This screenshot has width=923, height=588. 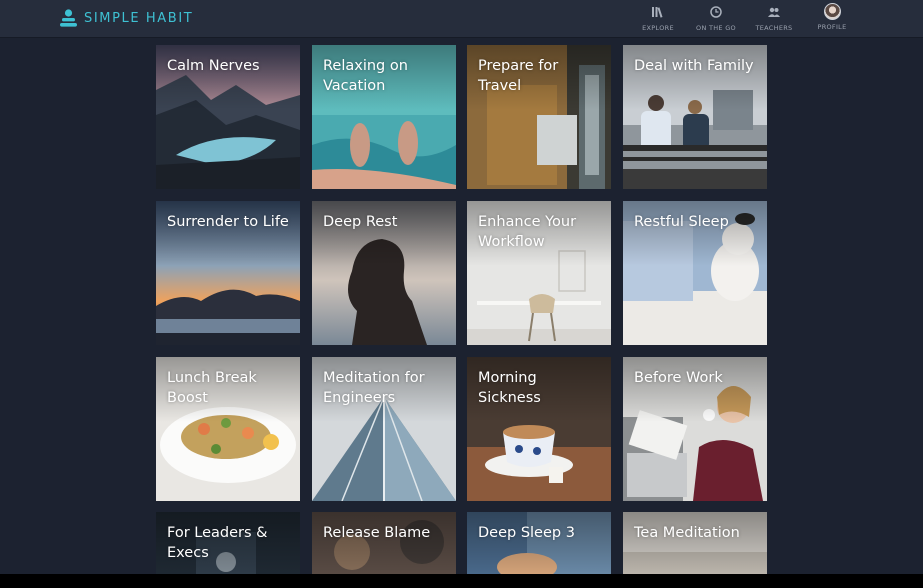 I want to click on tile-prepare-for-travel: Prepare for Travel, so click(x=539, y=117).